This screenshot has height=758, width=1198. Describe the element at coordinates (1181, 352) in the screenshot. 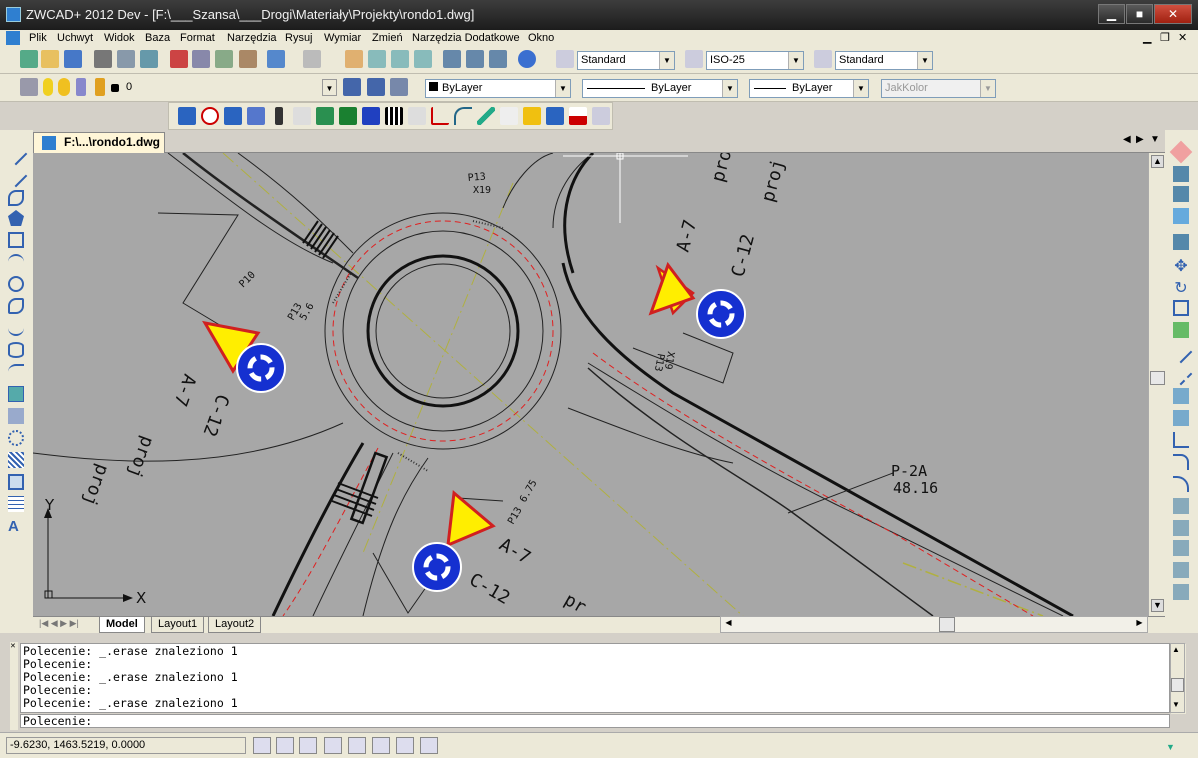

I see `trim-icon` at that location.